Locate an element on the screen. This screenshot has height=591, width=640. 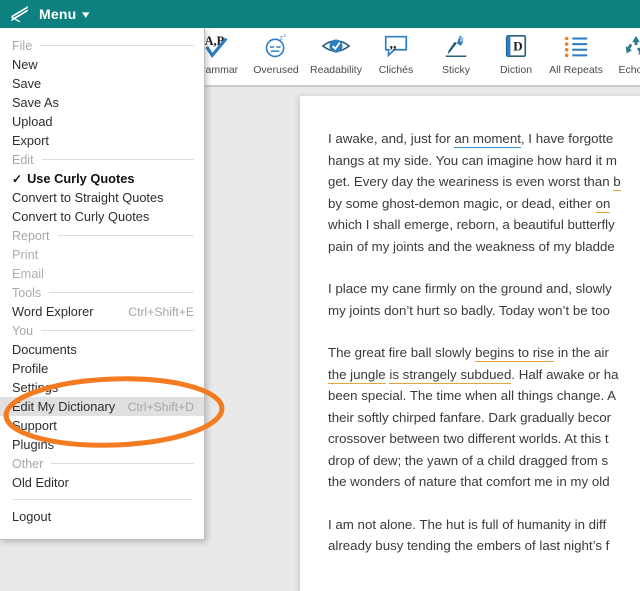
document-text: I awake, and, just for is located at coordinates (391, 138).